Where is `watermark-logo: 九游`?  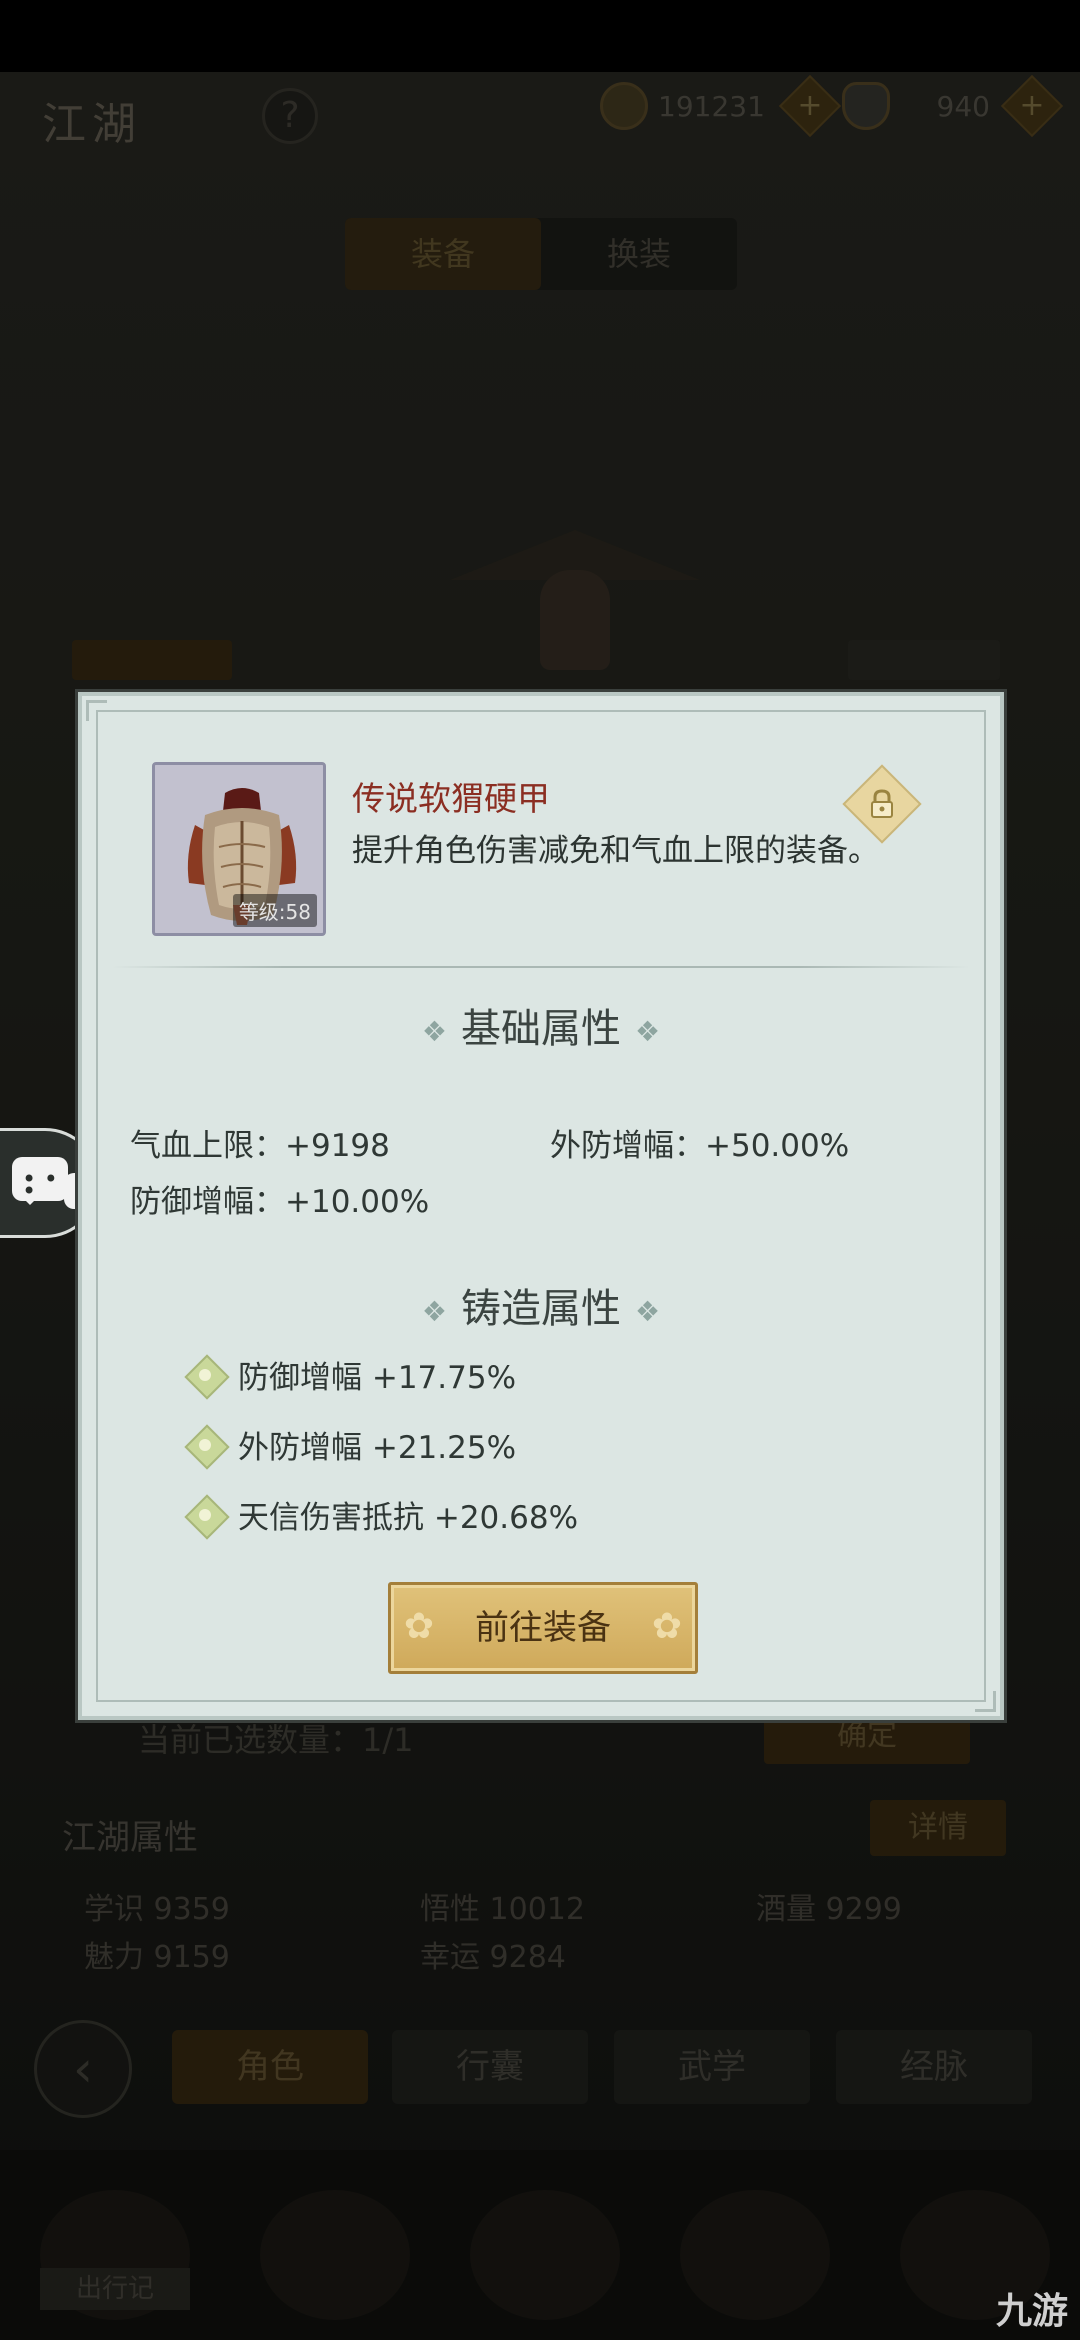 watermark-logo: 九游 is located at coordinates (1031, 2311).